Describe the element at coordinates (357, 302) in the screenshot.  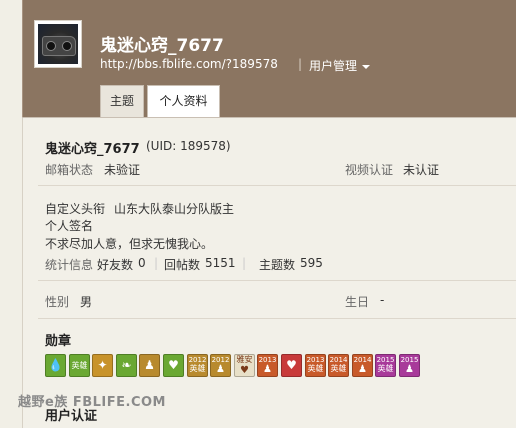
I see `birthday-label: 生日` at that location.